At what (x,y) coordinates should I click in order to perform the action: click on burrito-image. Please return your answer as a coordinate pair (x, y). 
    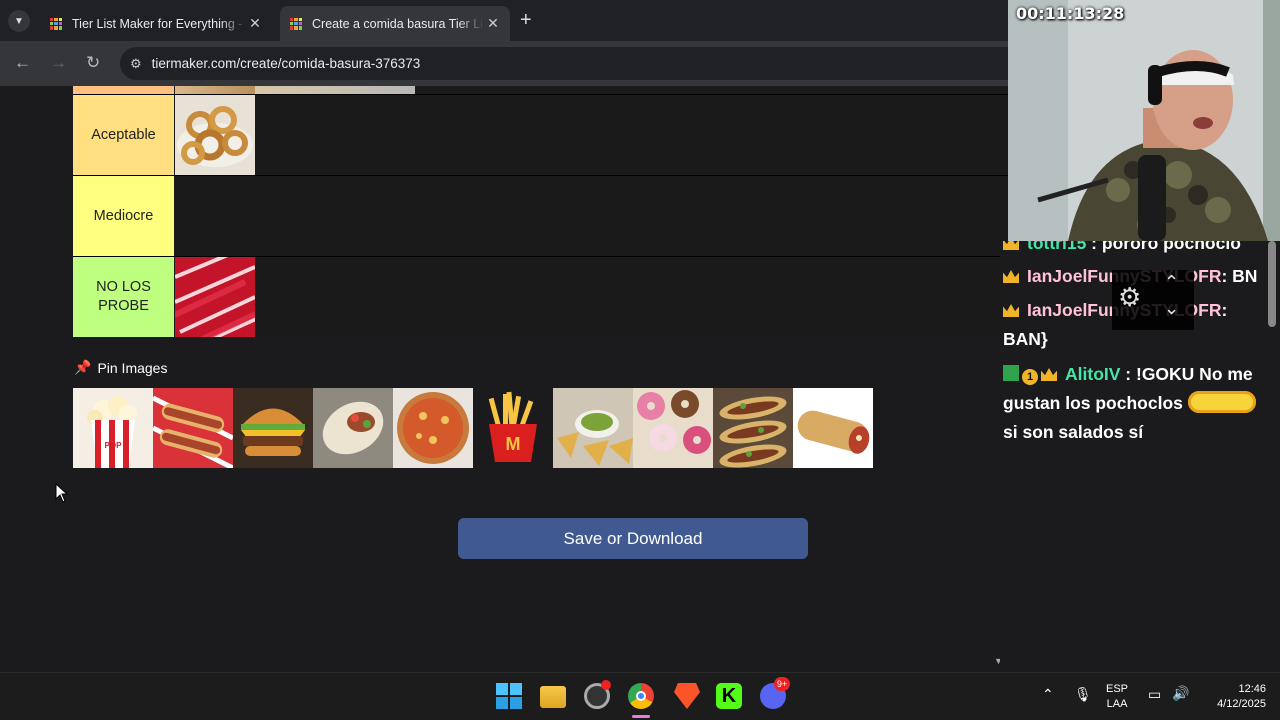
    Looking at the image, I should click on (833, 428).